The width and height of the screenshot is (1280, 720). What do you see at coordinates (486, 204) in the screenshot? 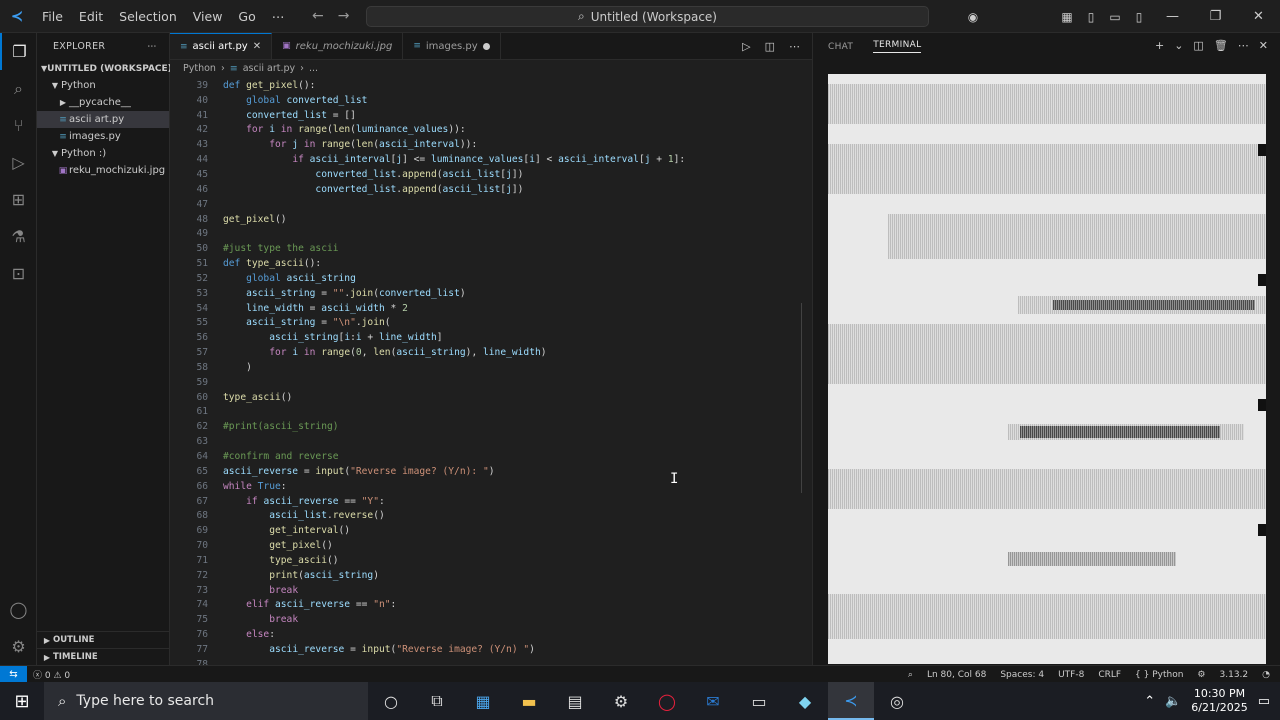
I see `code-line: 47` at bounding box center [486, 204].